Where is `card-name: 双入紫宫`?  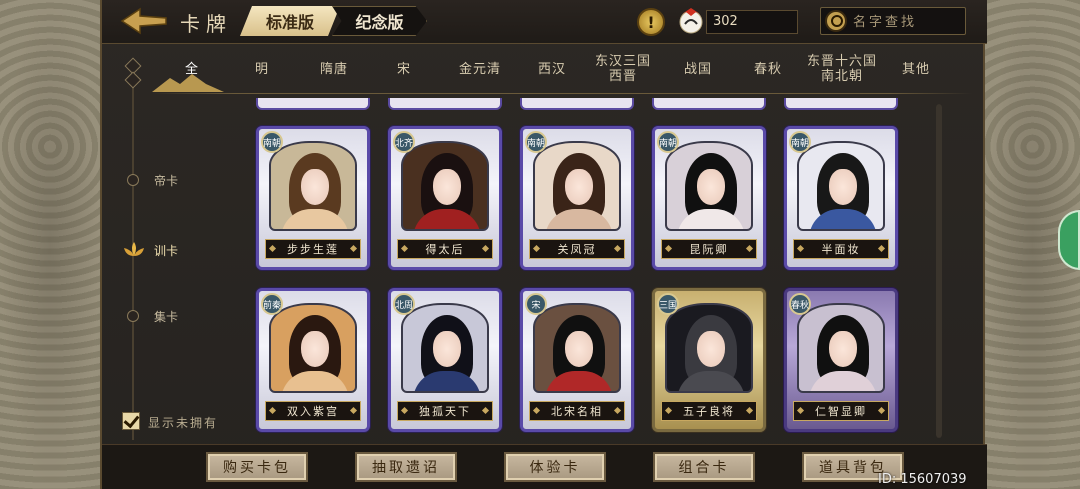
card-name: 双入紫宫 is located at coordinates (313, 411).